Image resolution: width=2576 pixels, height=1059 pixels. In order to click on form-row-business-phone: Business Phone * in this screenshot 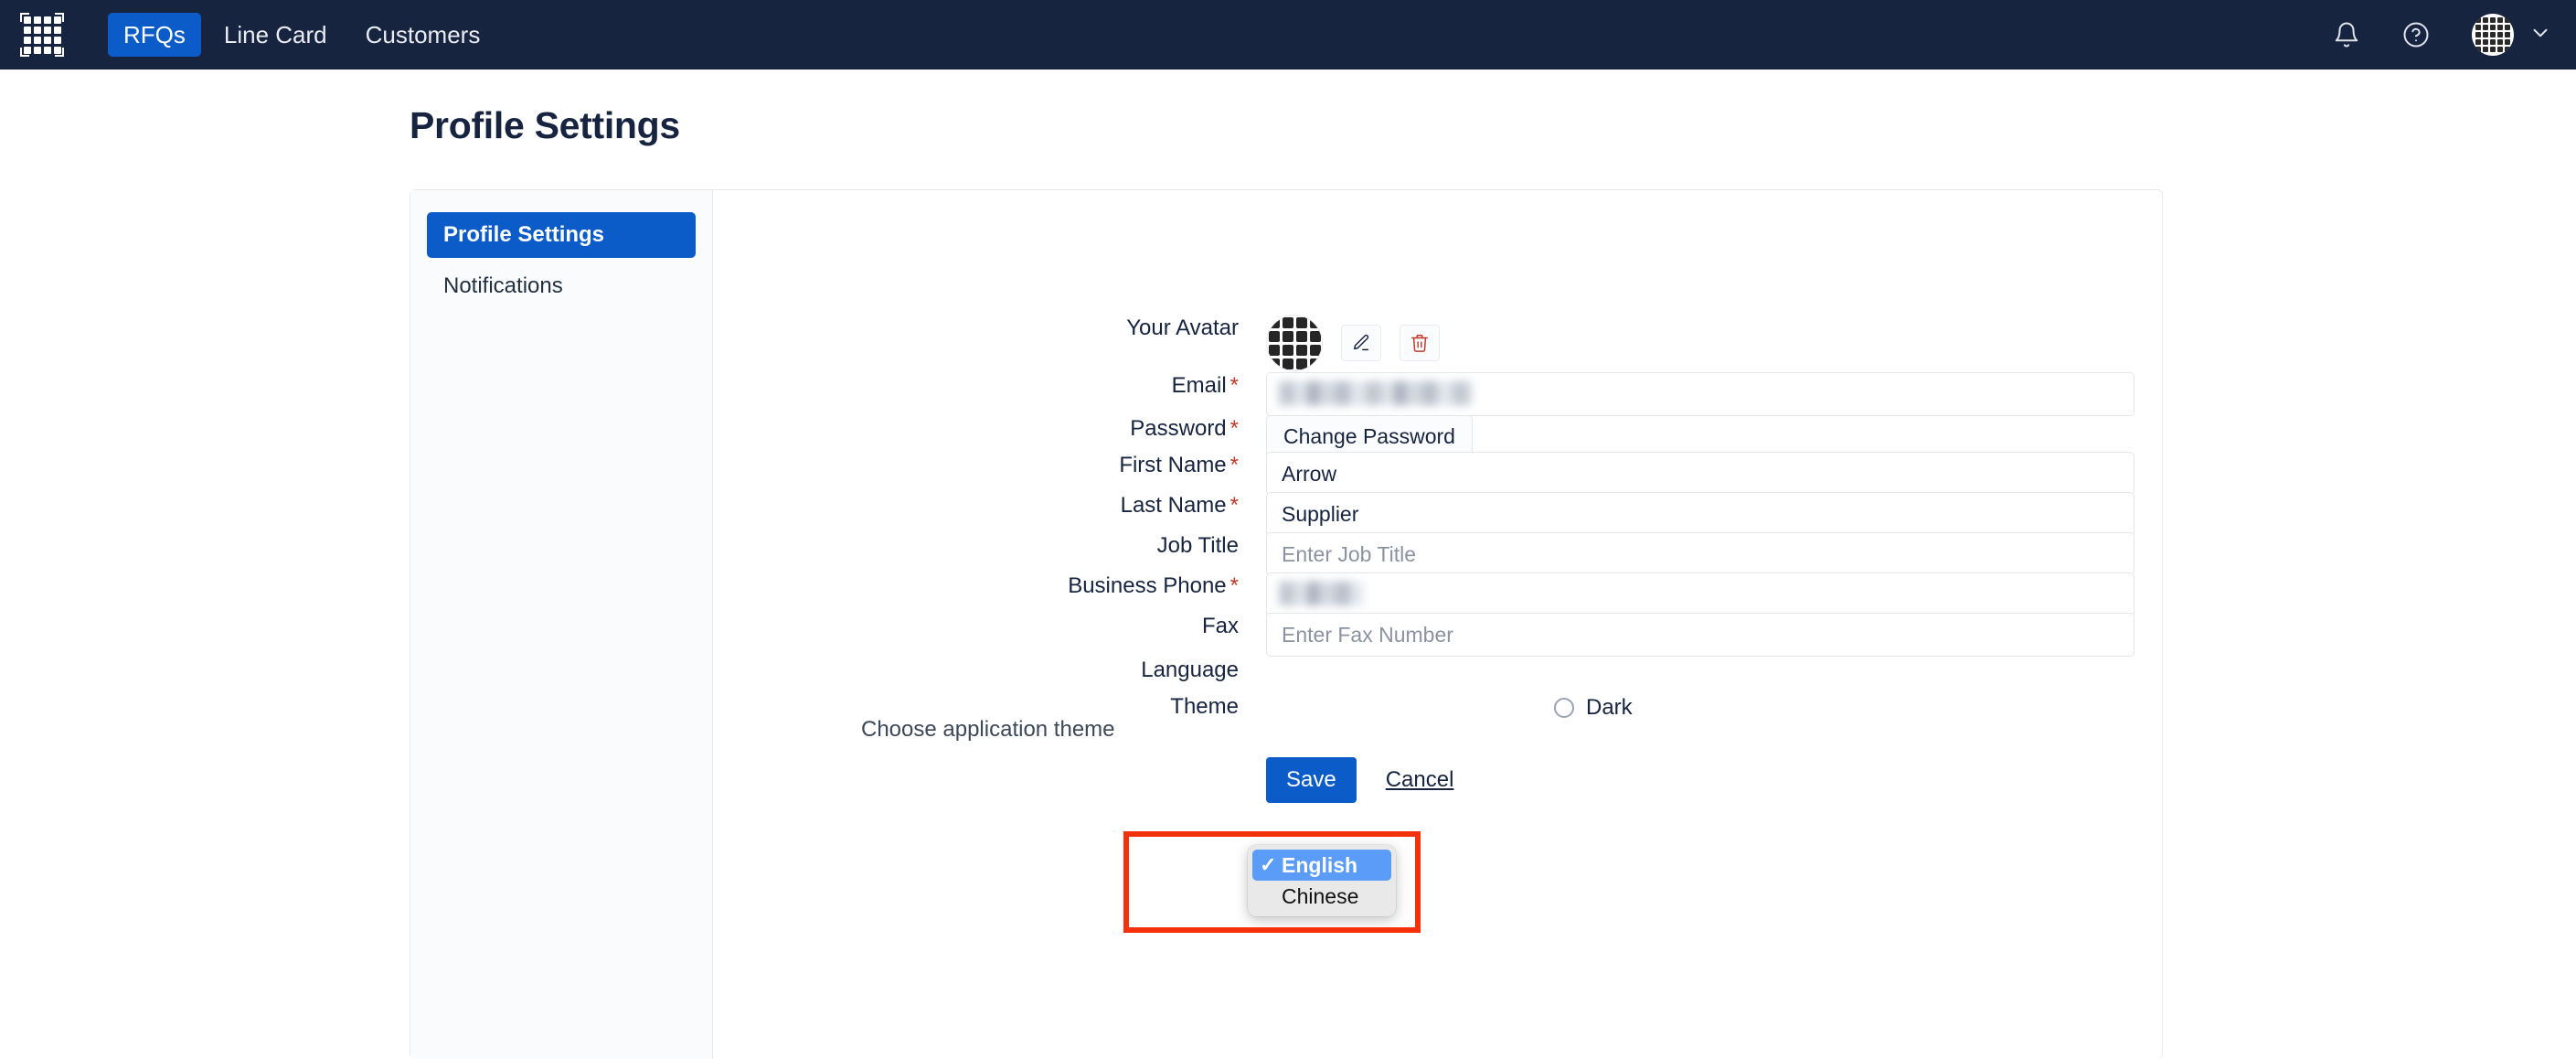, I will do `click(1437, 594)`.